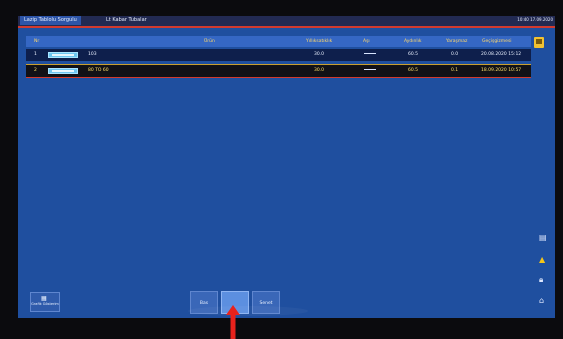  Describe the element at coordinates (413, 41) in the screenshot. I see `col-header-value3: Aydınlık` at that location.